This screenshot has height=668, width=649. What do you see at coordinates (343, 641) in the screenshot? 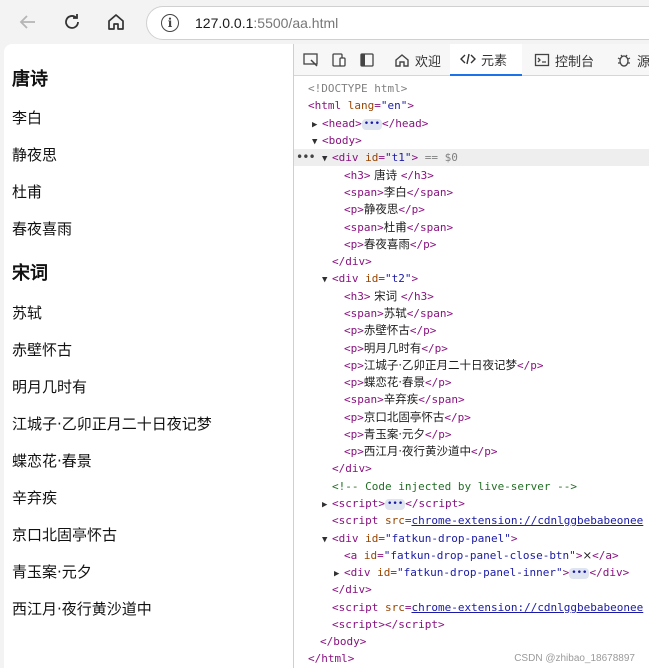
I see `dom-node-body-close: </body>` at bounding box center [343, 641].